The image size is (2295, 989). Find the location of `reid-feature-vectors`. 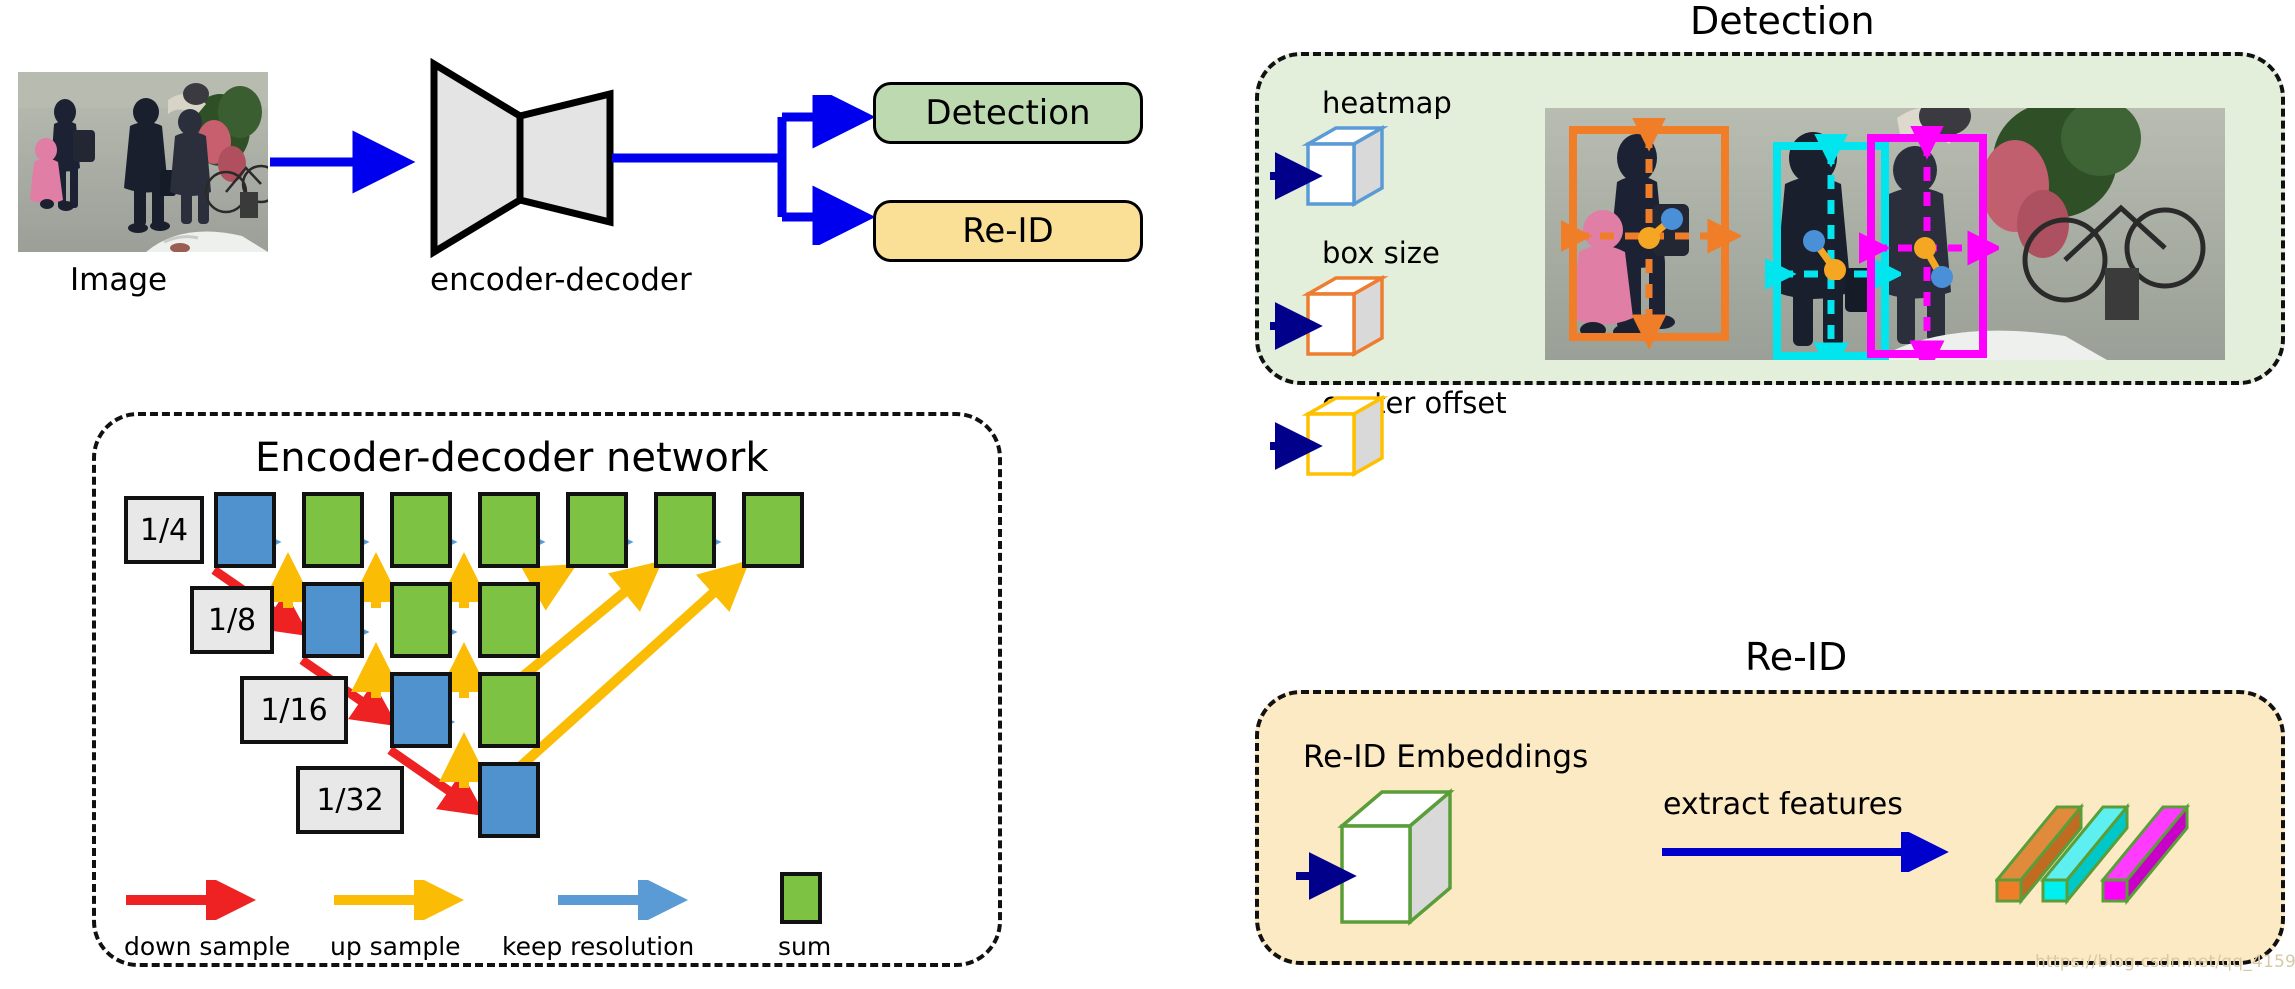

reid-feature-vectors is located at coordinates (2093, 854).